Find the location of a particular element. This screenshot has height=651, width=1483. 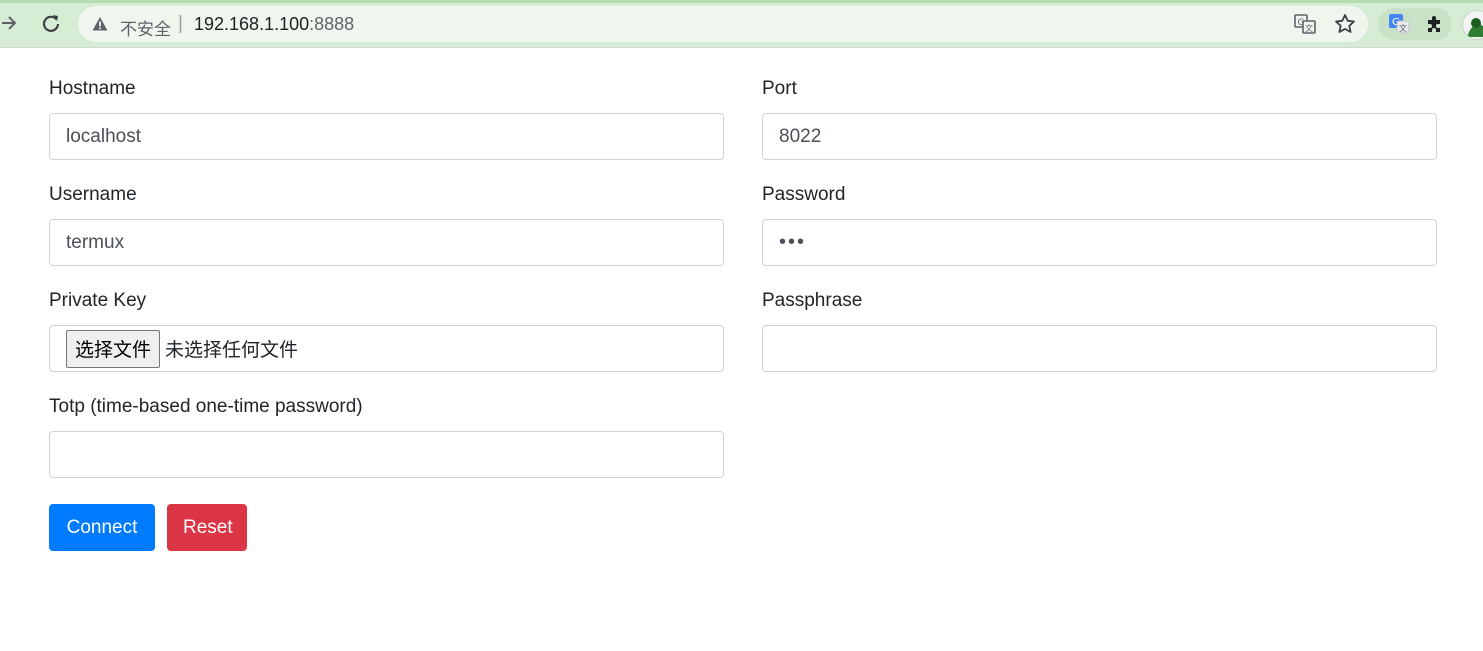

file-status-text: 未选择任何文件 is located at coordinates (232, 350).